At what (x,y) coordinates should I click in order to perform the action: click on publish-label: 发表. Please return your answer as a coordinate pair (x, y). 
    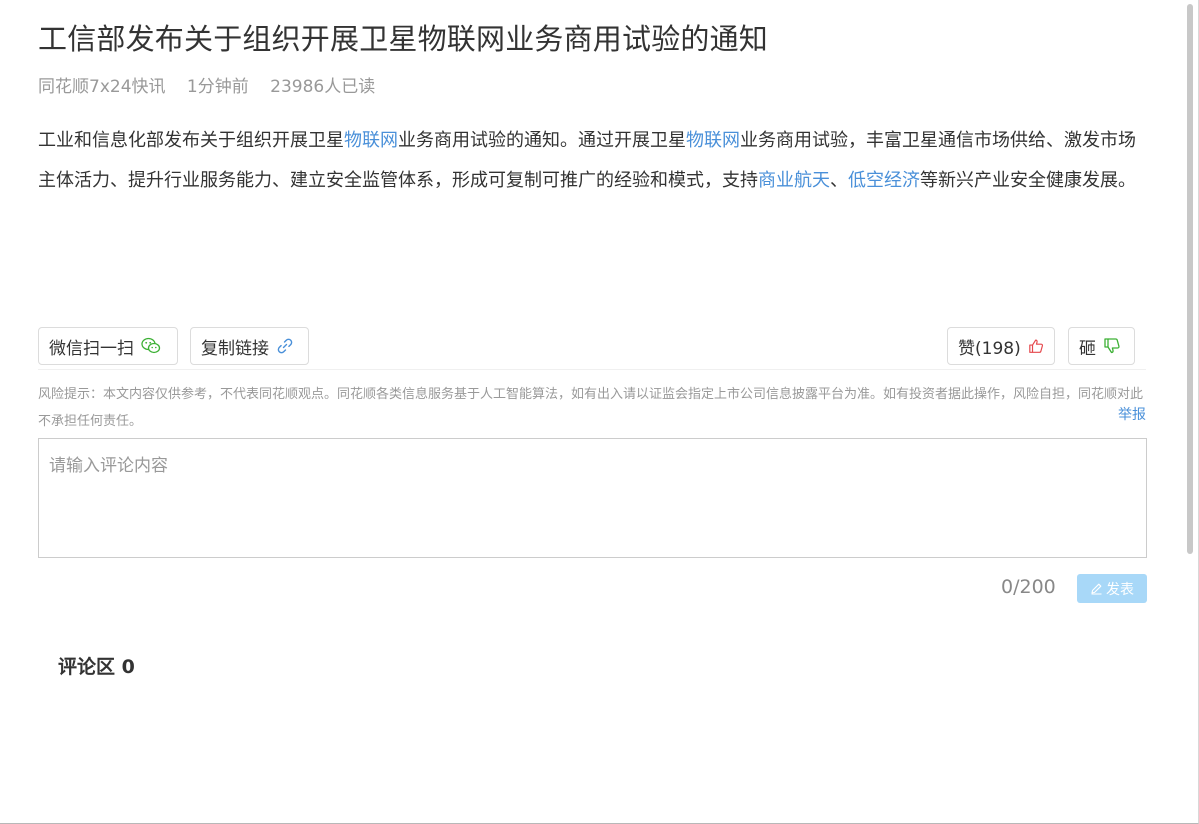
    Looking at the image, I should click on (1120, 588).